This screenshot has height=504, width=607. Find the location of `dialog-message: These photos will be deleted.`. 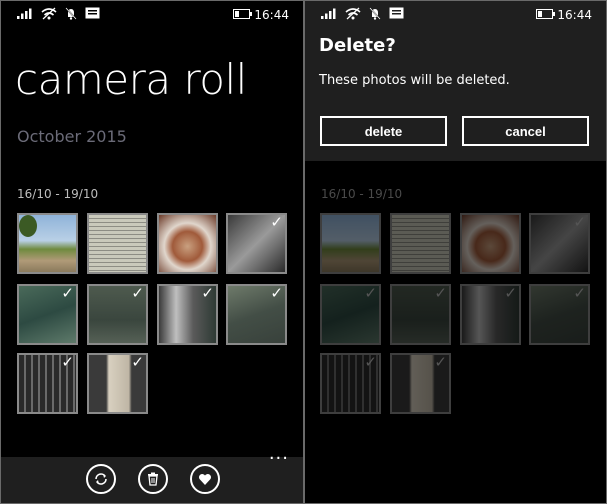

dialog-message: These photos will be deleted. is located at coordinates (414, 80).